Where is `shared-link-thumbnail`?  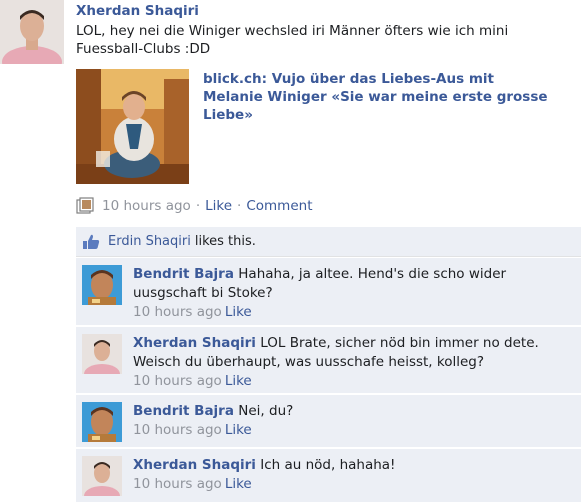 shared-link-thumbnail is located at coordinates (132, 126).